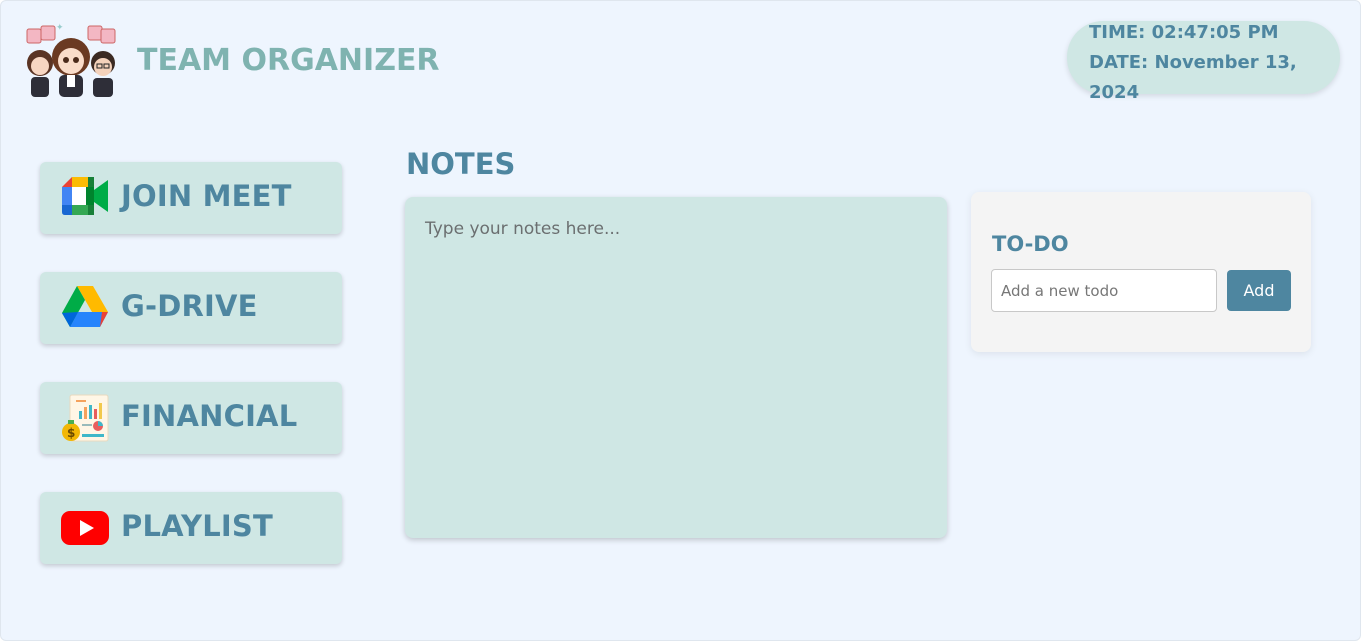  I want to click on financial-button: $ FINANCIAL, so click(191, 418).